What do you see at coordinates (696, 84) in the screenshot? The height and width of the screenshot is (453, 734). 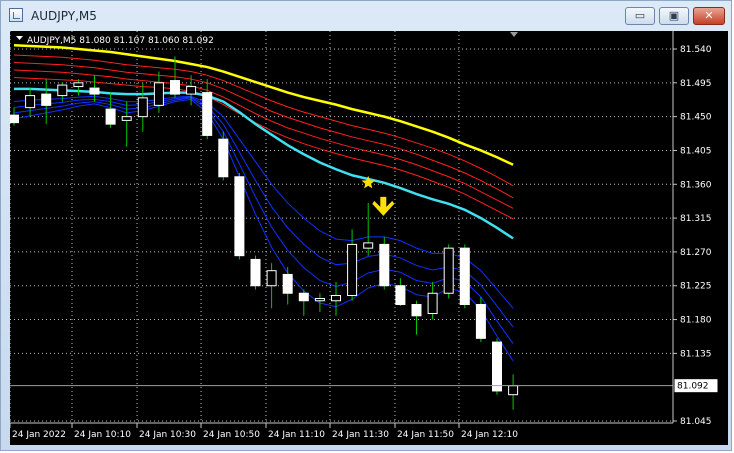 I see `price-tick-label: 81.495` at bounding box center [696, 84].